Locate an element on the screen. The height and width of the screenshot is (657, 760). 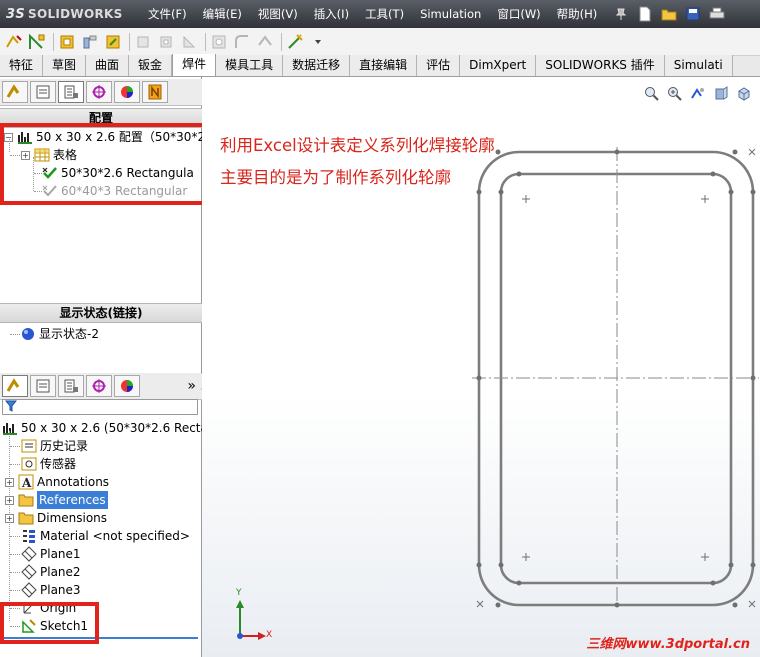
configuration-header: 配置 is located at coordinates (101, 118).